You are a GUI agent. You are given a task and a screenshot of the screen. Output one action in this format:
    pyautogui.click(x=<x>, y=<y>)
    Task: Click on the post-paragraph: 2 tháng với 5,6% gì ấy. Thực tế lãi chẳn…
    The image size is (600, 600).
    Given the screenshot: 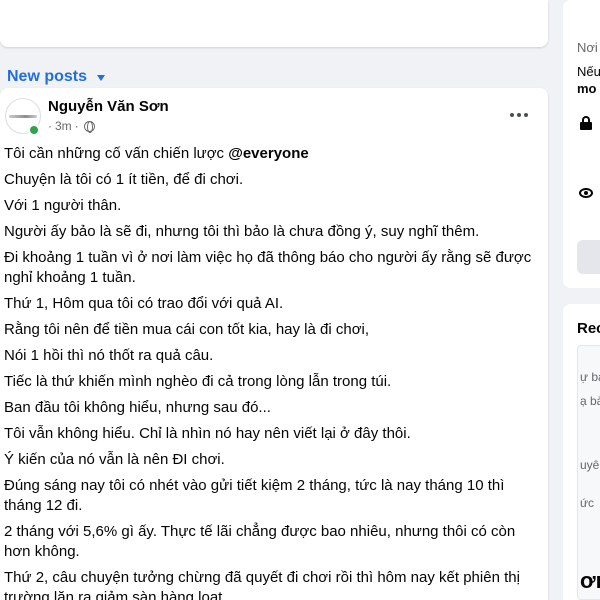 What is the action you would take?
    pyautogui.click(x=260, y=541)
    